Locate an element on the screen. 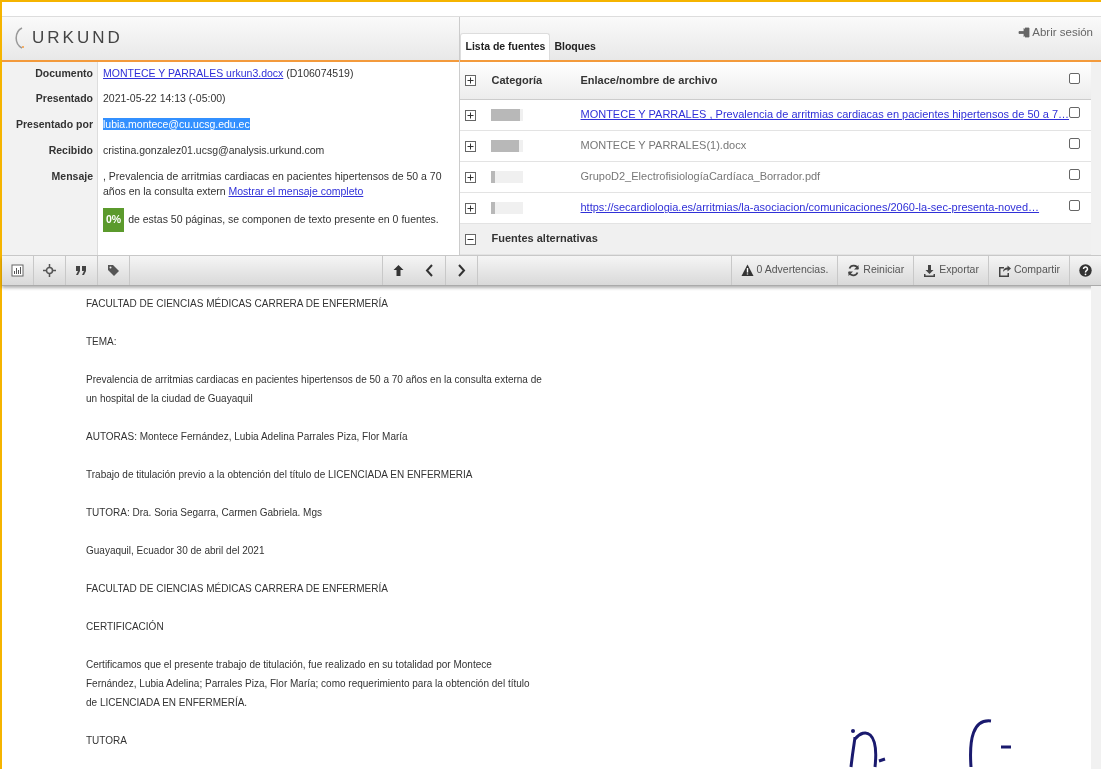  bar-chart-icon is located at coordinates (17, 270).